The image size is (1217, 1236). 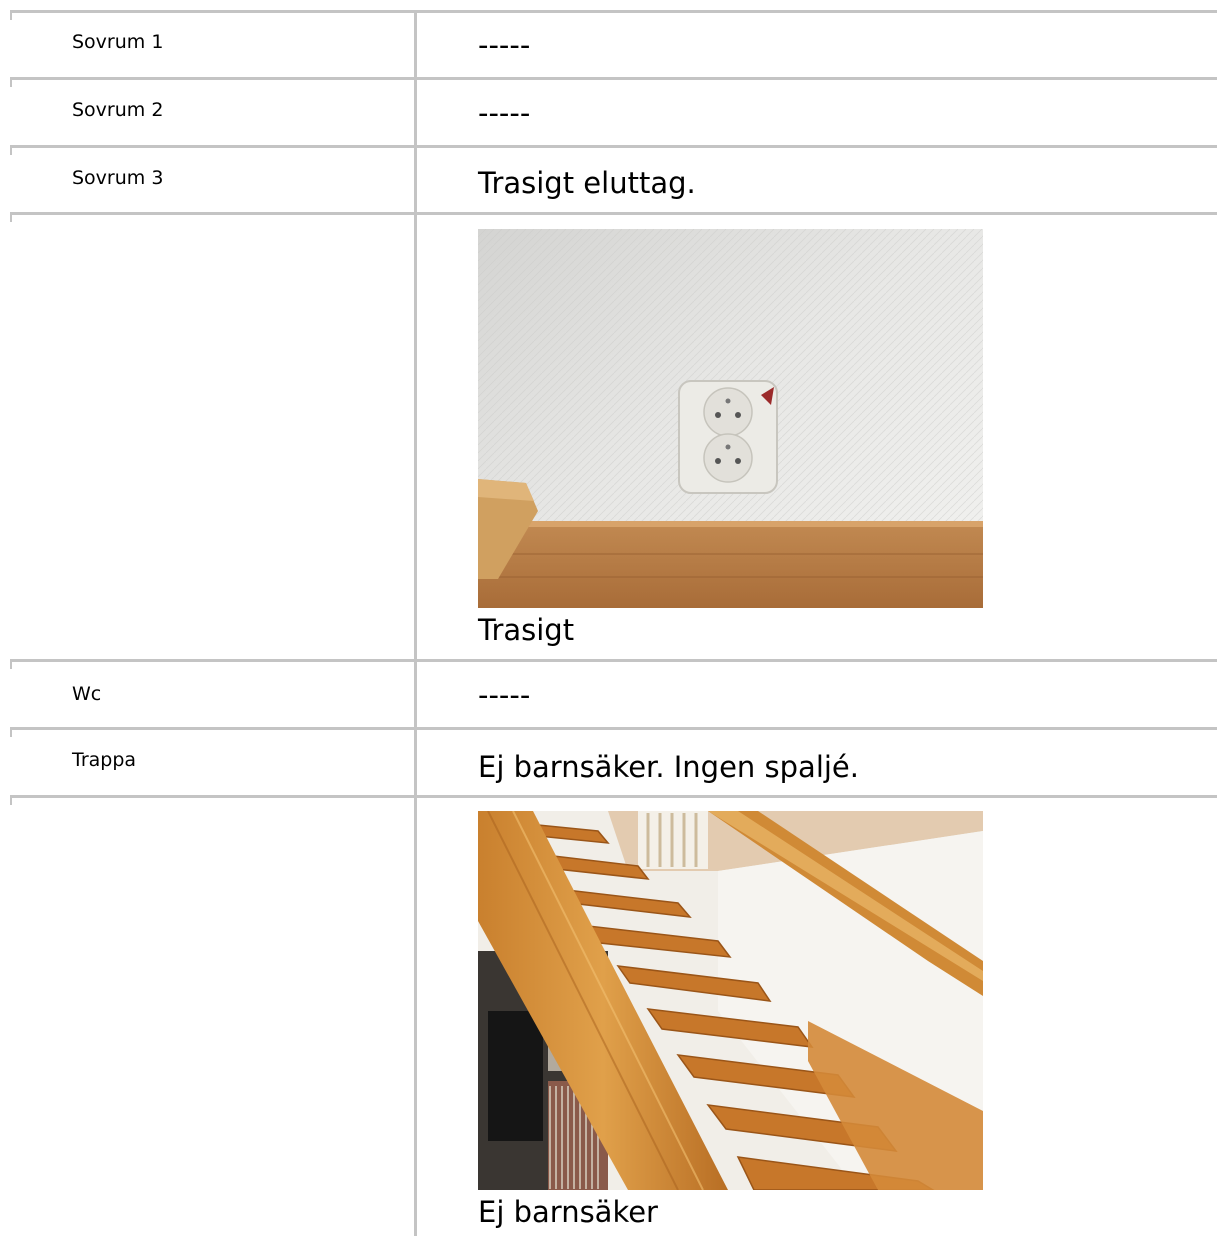 I want to click on room-label-trappa: Trappa, so click(x=104, y=760).